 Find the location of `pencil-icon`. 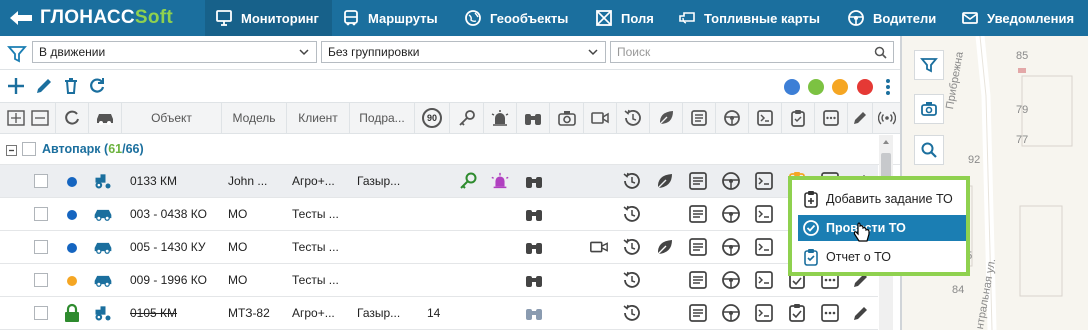

pencil-icon is located at coordinates (861, 313).